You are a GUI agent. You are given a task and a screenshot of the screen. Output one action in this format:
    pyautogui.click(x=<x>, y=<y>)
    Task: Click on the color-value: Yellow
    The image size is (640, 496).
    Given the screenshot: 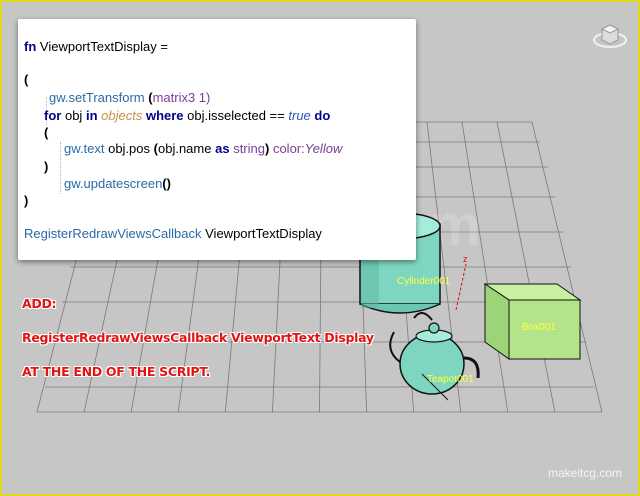 What is the action you would take?
    pyautogui.click(x=323, y=148)
    